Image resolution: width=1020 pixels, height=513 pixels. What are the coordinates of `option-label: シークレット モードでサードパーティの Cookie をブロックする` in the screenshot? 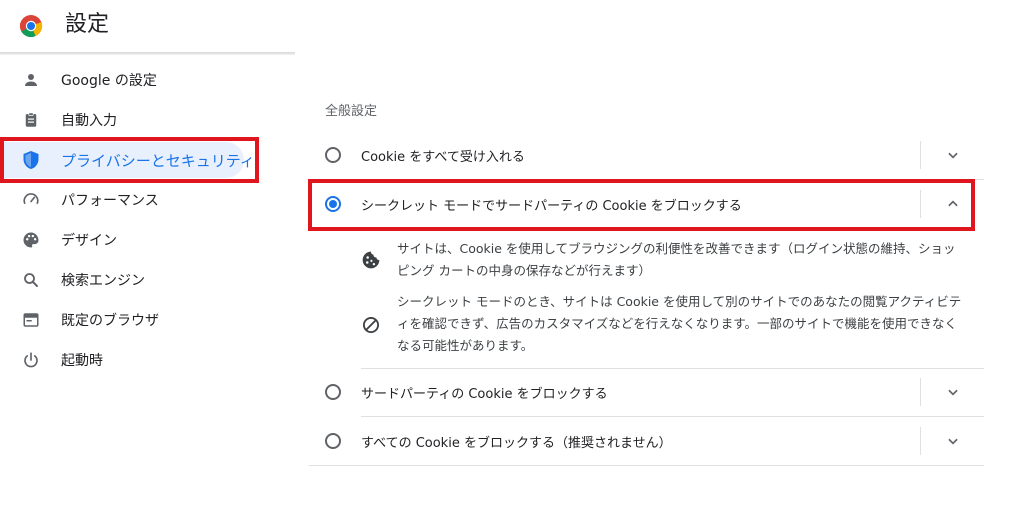 It's located at (551, 206).